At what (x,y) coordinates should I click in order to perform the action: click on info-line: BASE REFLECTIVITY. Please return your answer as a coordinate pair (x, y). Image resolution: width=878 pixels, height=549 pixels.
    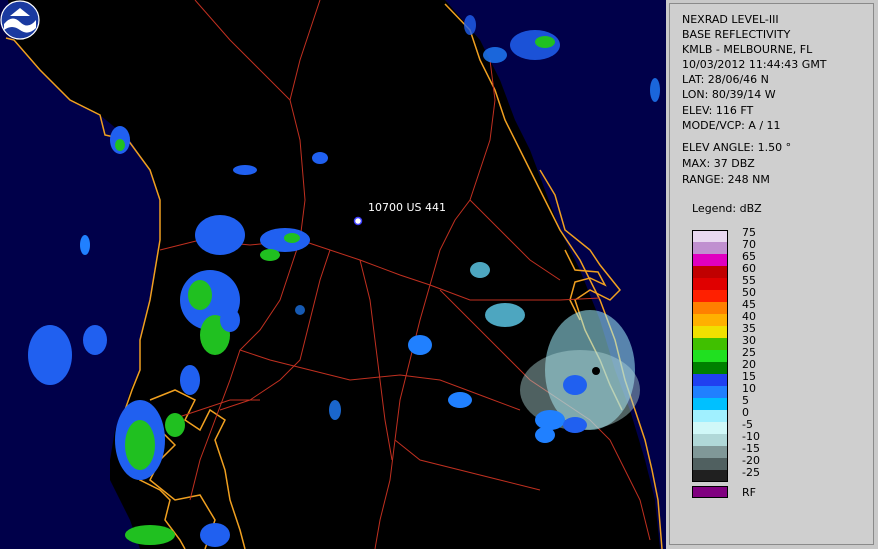
    Looking at the image, I should click on (736, 35).